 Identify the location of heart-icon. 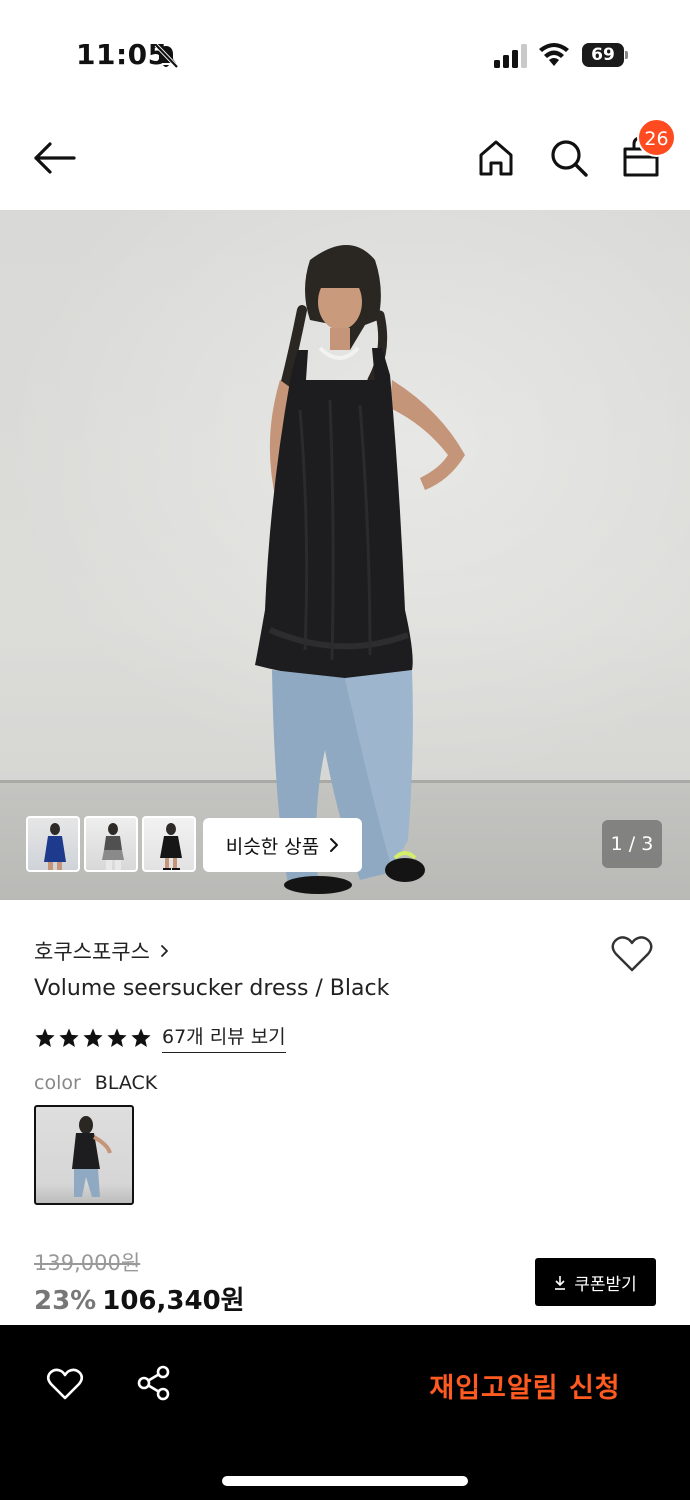
(65, 1384).